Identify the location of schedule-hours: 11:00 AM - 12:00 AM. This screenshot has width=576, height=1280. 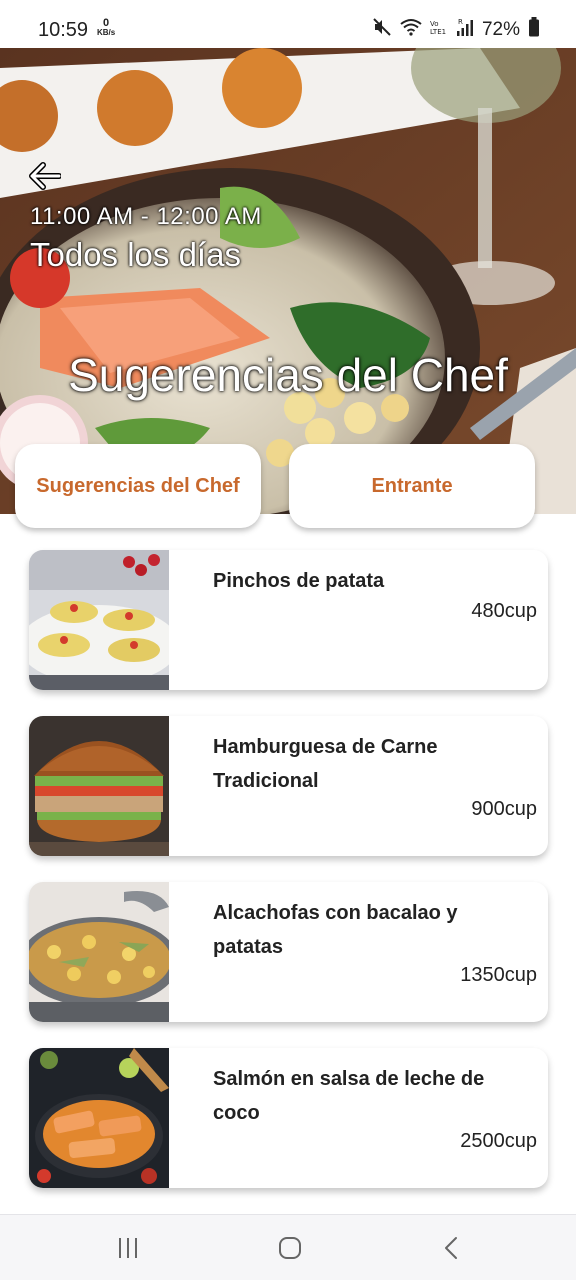
(146, 216).